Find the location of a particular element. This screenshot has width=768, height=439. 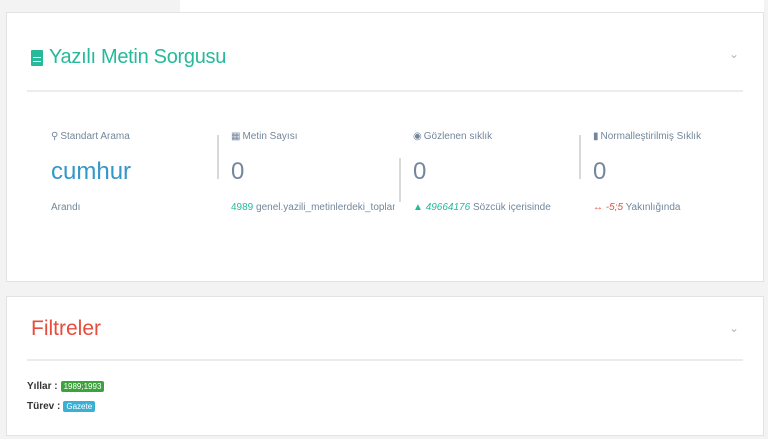

file-icon: ▦ is located at coordinates (236, 136).